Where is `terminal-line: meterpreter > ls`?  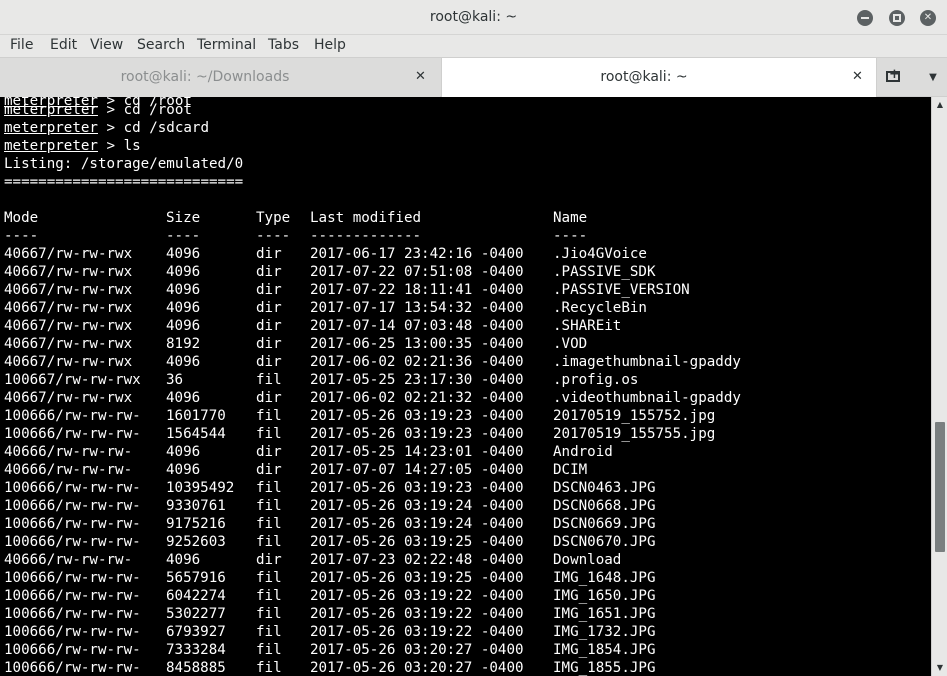
terminal-line: meterpreter > ls is located at coordinates (72, 146).